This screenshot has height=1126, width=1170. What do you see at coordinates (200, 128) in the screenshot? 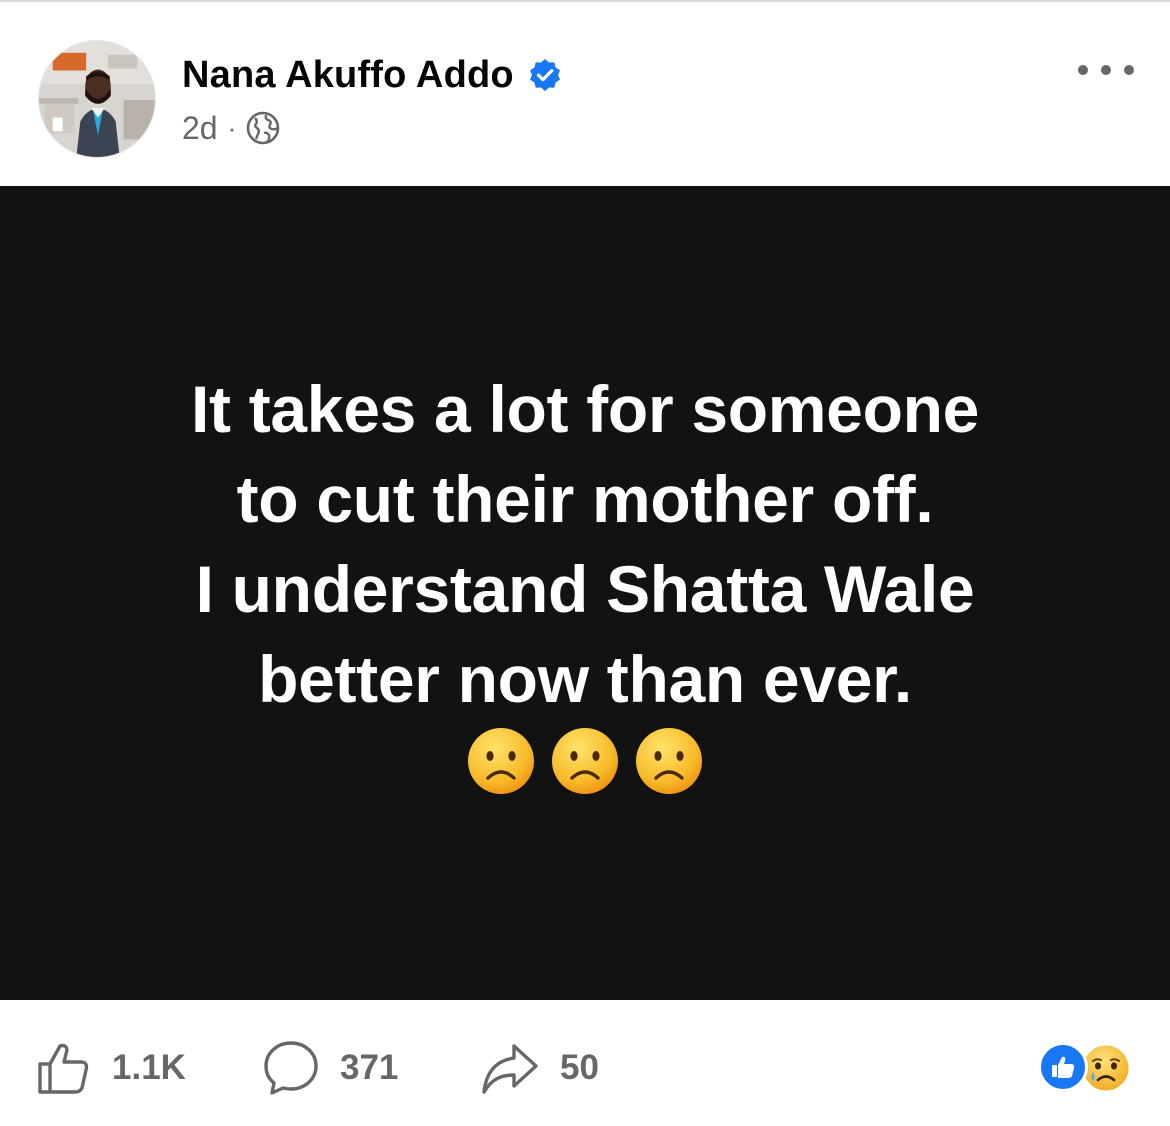
I see `post-timestamp: 2d` at bounding box center [200, 128].